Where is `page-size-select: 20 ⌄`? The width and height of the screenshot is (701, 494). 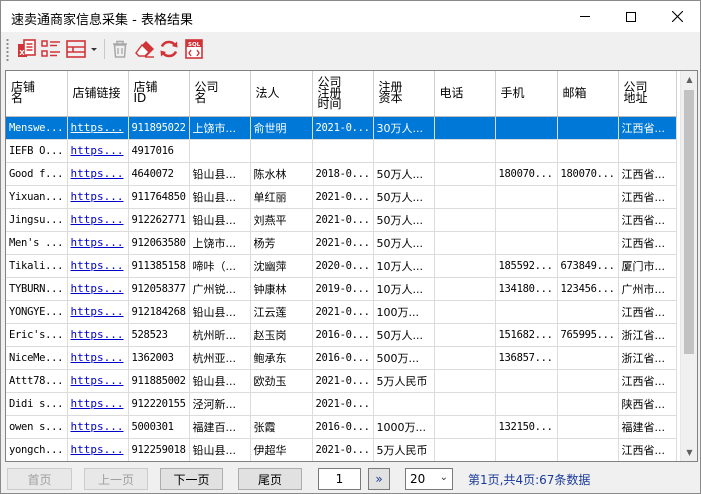 page-size-select: 20 ⌄ is located at coordinates (429, 479).